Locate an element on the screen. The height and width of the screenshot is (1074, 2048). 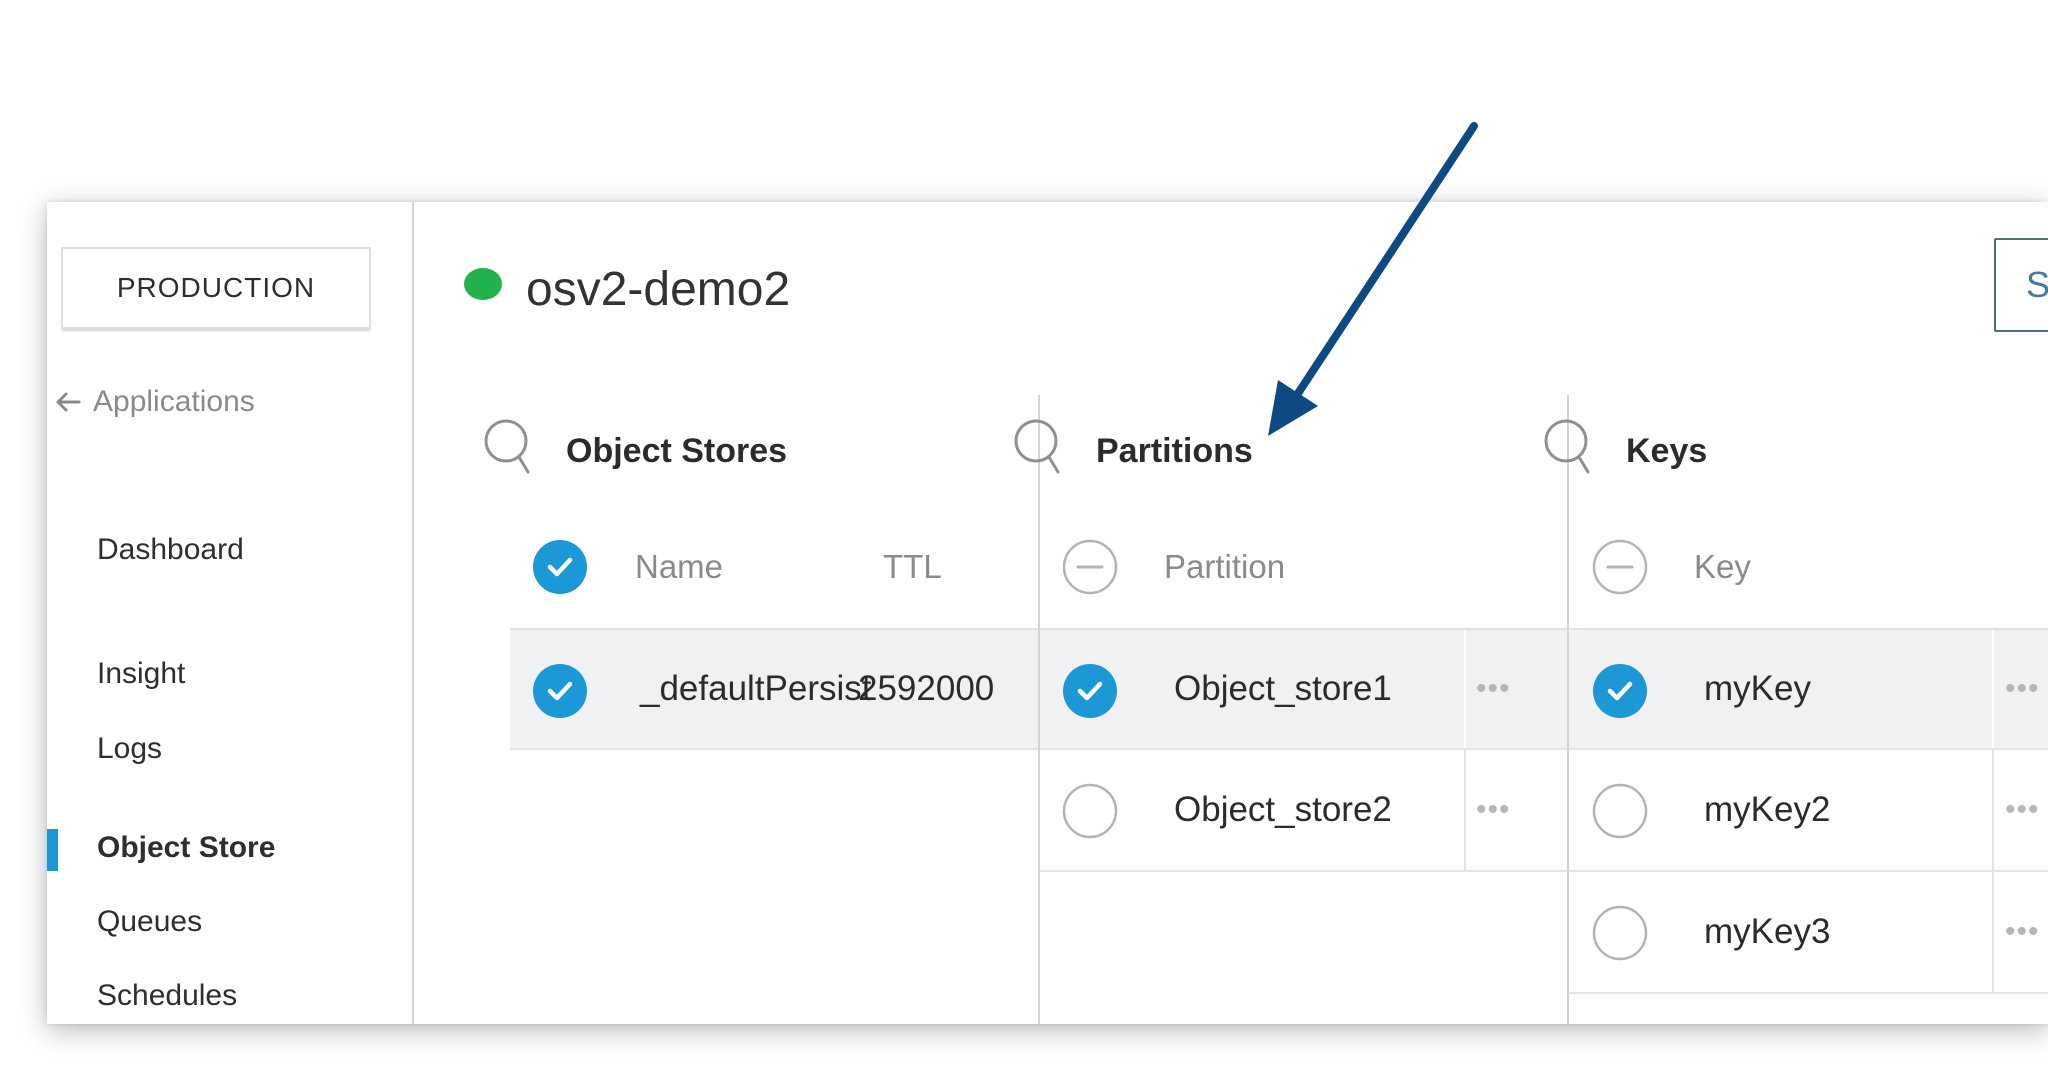
object-store-name: _defaultPersist is located at coordinates (756, 688).